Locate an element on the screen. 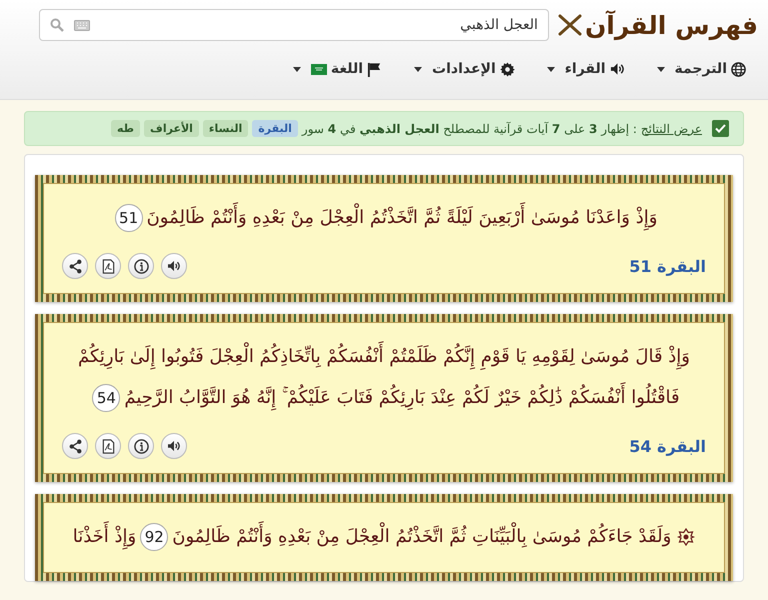  results-label: عرض النتائج is located at coordinates (671, 129).